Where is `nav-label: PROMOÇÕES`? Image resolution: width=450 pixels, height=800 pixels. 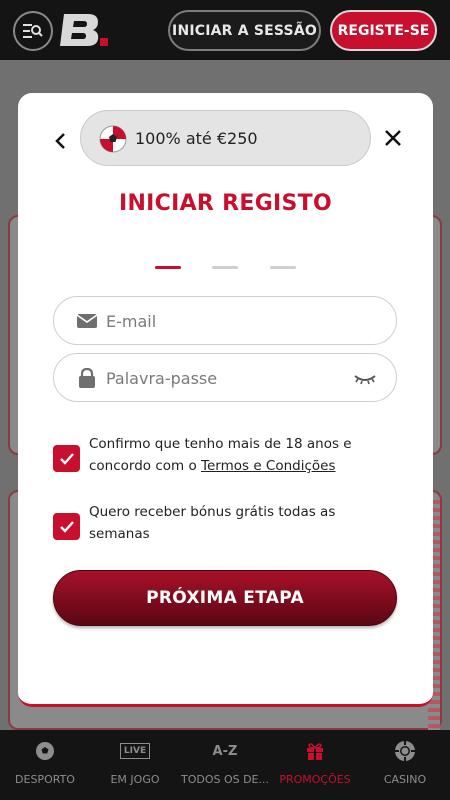
nav-label: PROMOÇÕES is located at coordinates (315, 779).